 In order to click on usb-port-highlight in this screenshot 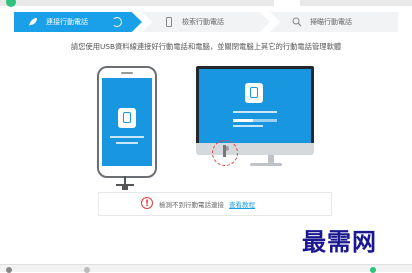, I will do `click(225, 153)`.